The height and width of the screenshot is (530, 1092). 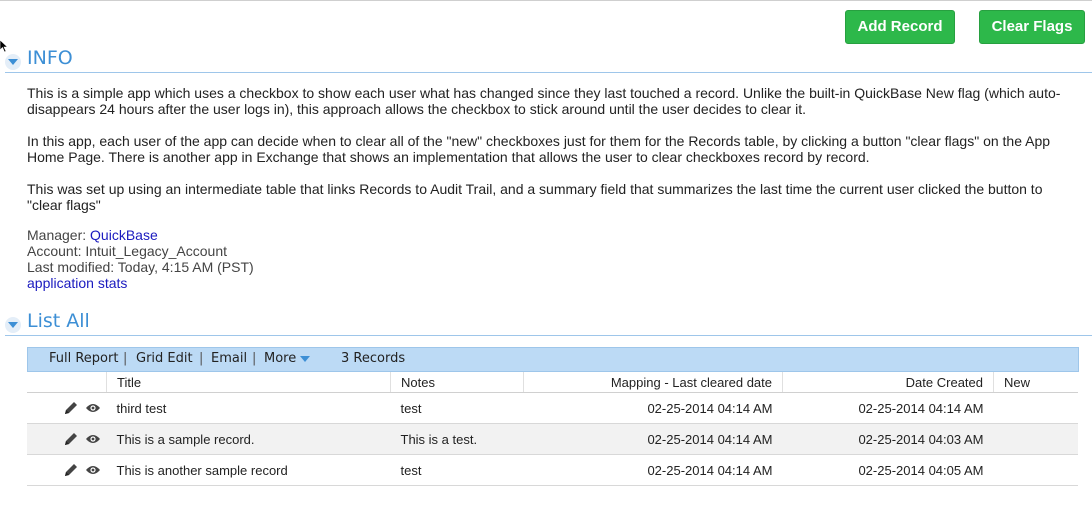 What do you see at coordinates (457, 382) in the screenshot?
I see `column-header-notes: Notes` at bounding box center [457, 382].